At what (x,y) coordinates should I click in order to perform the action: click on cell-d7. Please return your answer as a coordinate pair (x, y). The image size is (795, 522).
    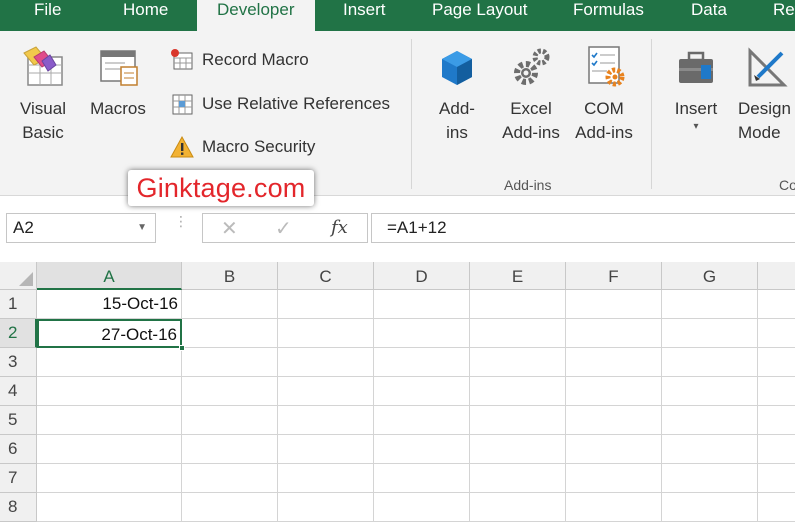
    Looking at the image, I should click on (422, 478).